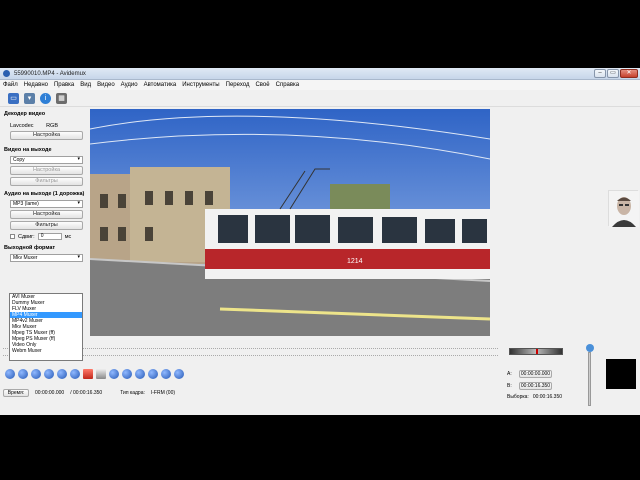 This screenshot has width=640, height=480. What do you see at coordinates (49, 236) in the screenshot?
I see `shift-input: 0` at bounding box center [49, 236].